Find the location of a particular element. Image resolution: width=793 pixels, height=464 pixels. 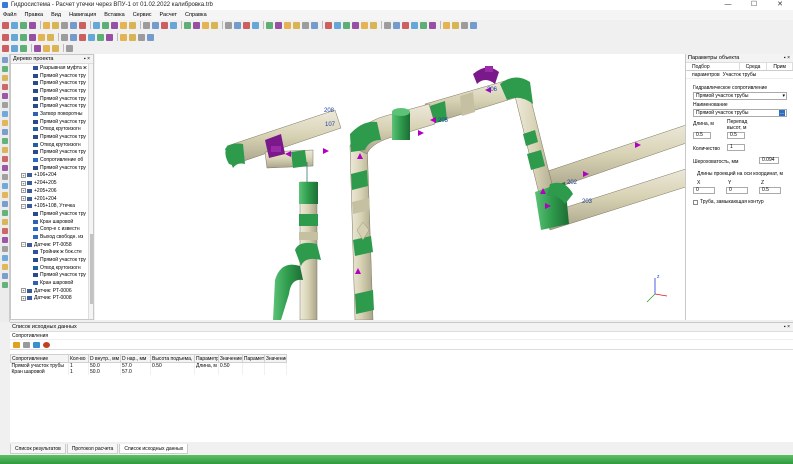

length-input: 0.5 is located at coordinates (702, 135).